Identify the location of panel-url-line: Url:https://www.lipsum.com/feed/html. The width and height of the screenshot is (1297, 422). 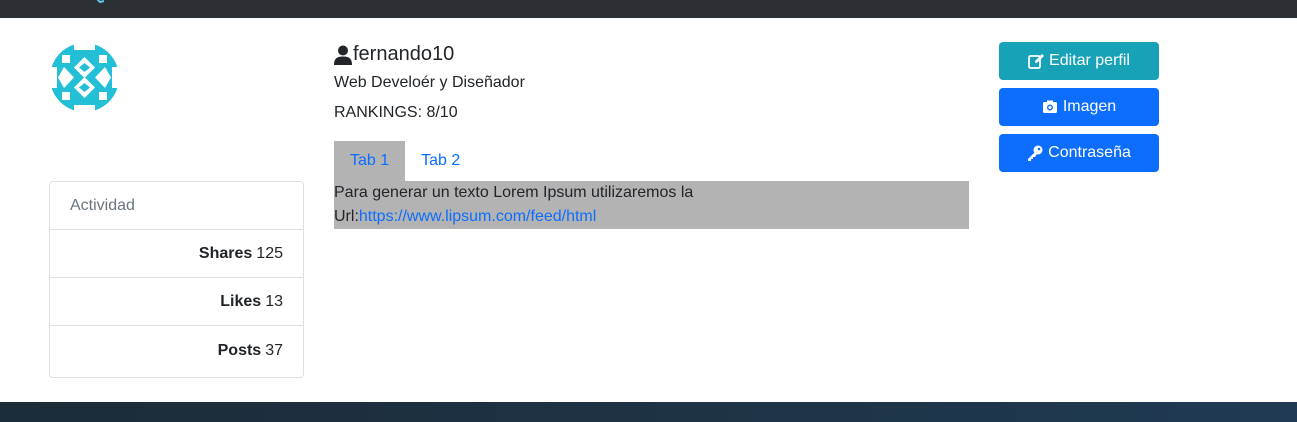
(651, 217).